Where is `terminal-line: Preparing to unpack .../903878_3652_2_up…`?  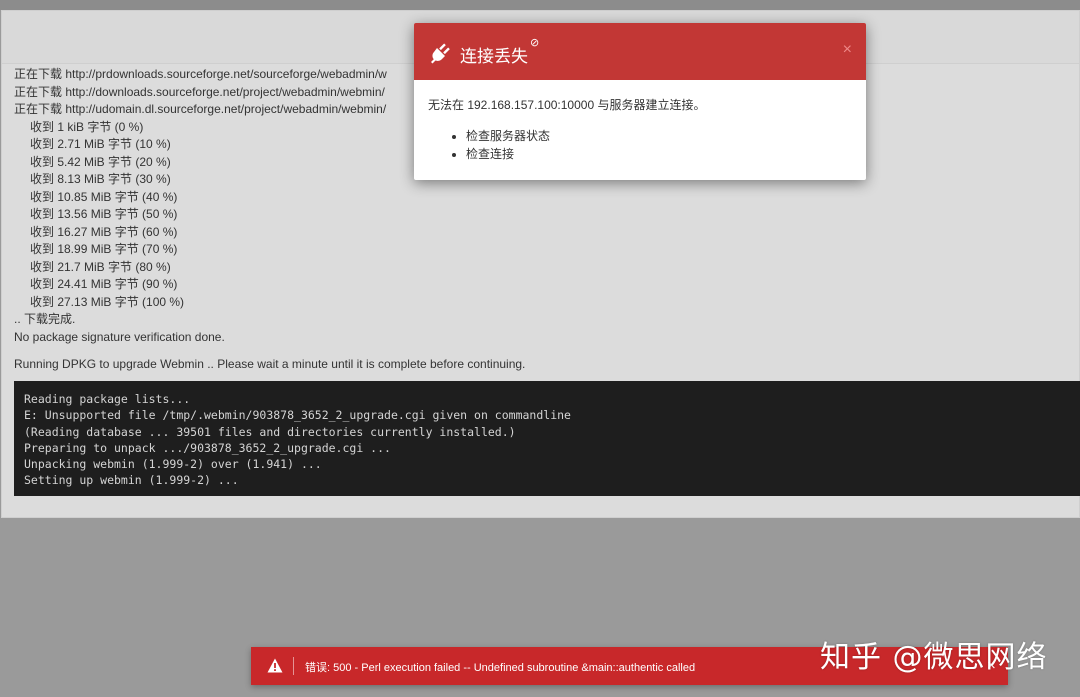
terminal-line: Preparing to unpack .../903878_3652_2_up… is located at coordinates (207, 447).